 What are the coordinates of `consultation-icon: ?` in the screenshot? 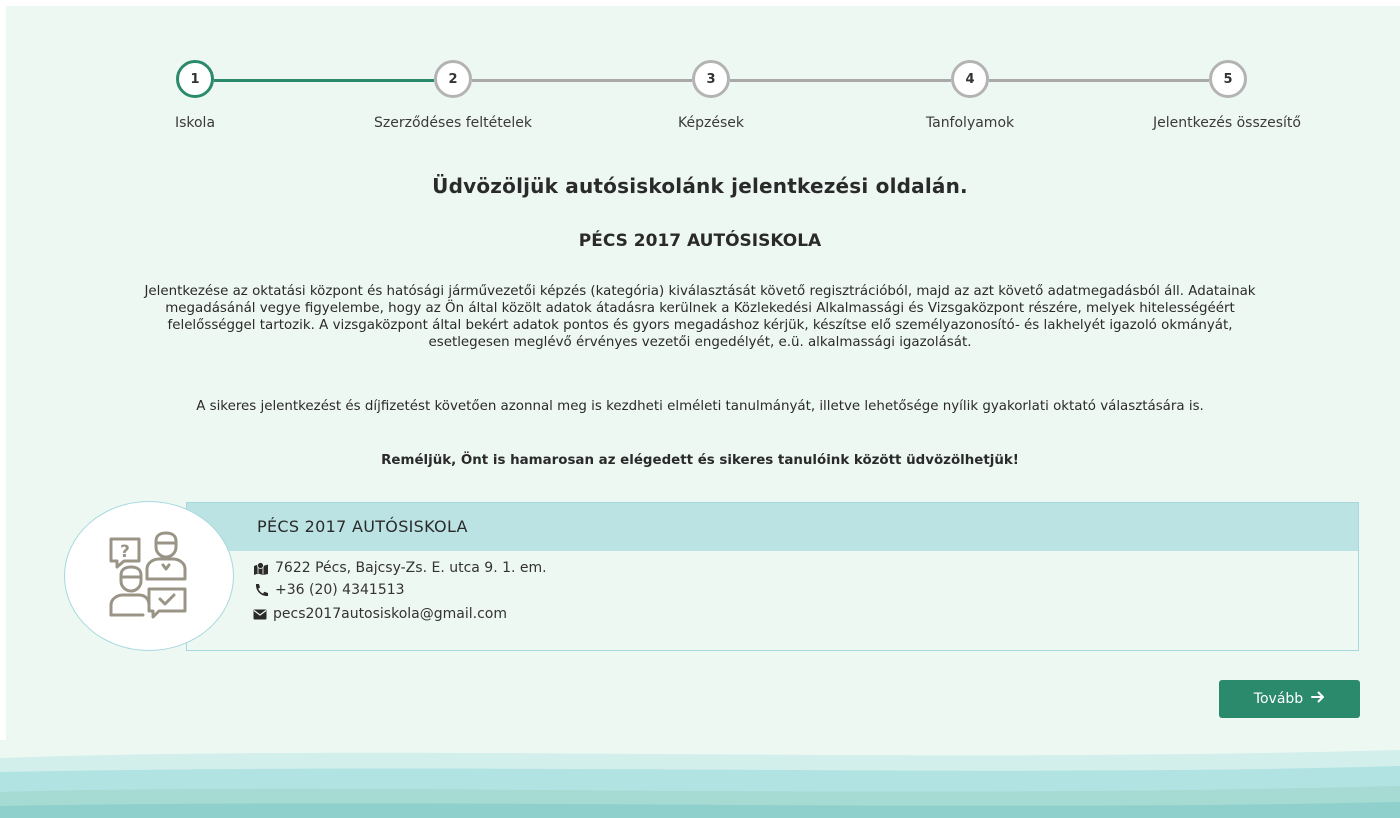 It's located at (149, 576).